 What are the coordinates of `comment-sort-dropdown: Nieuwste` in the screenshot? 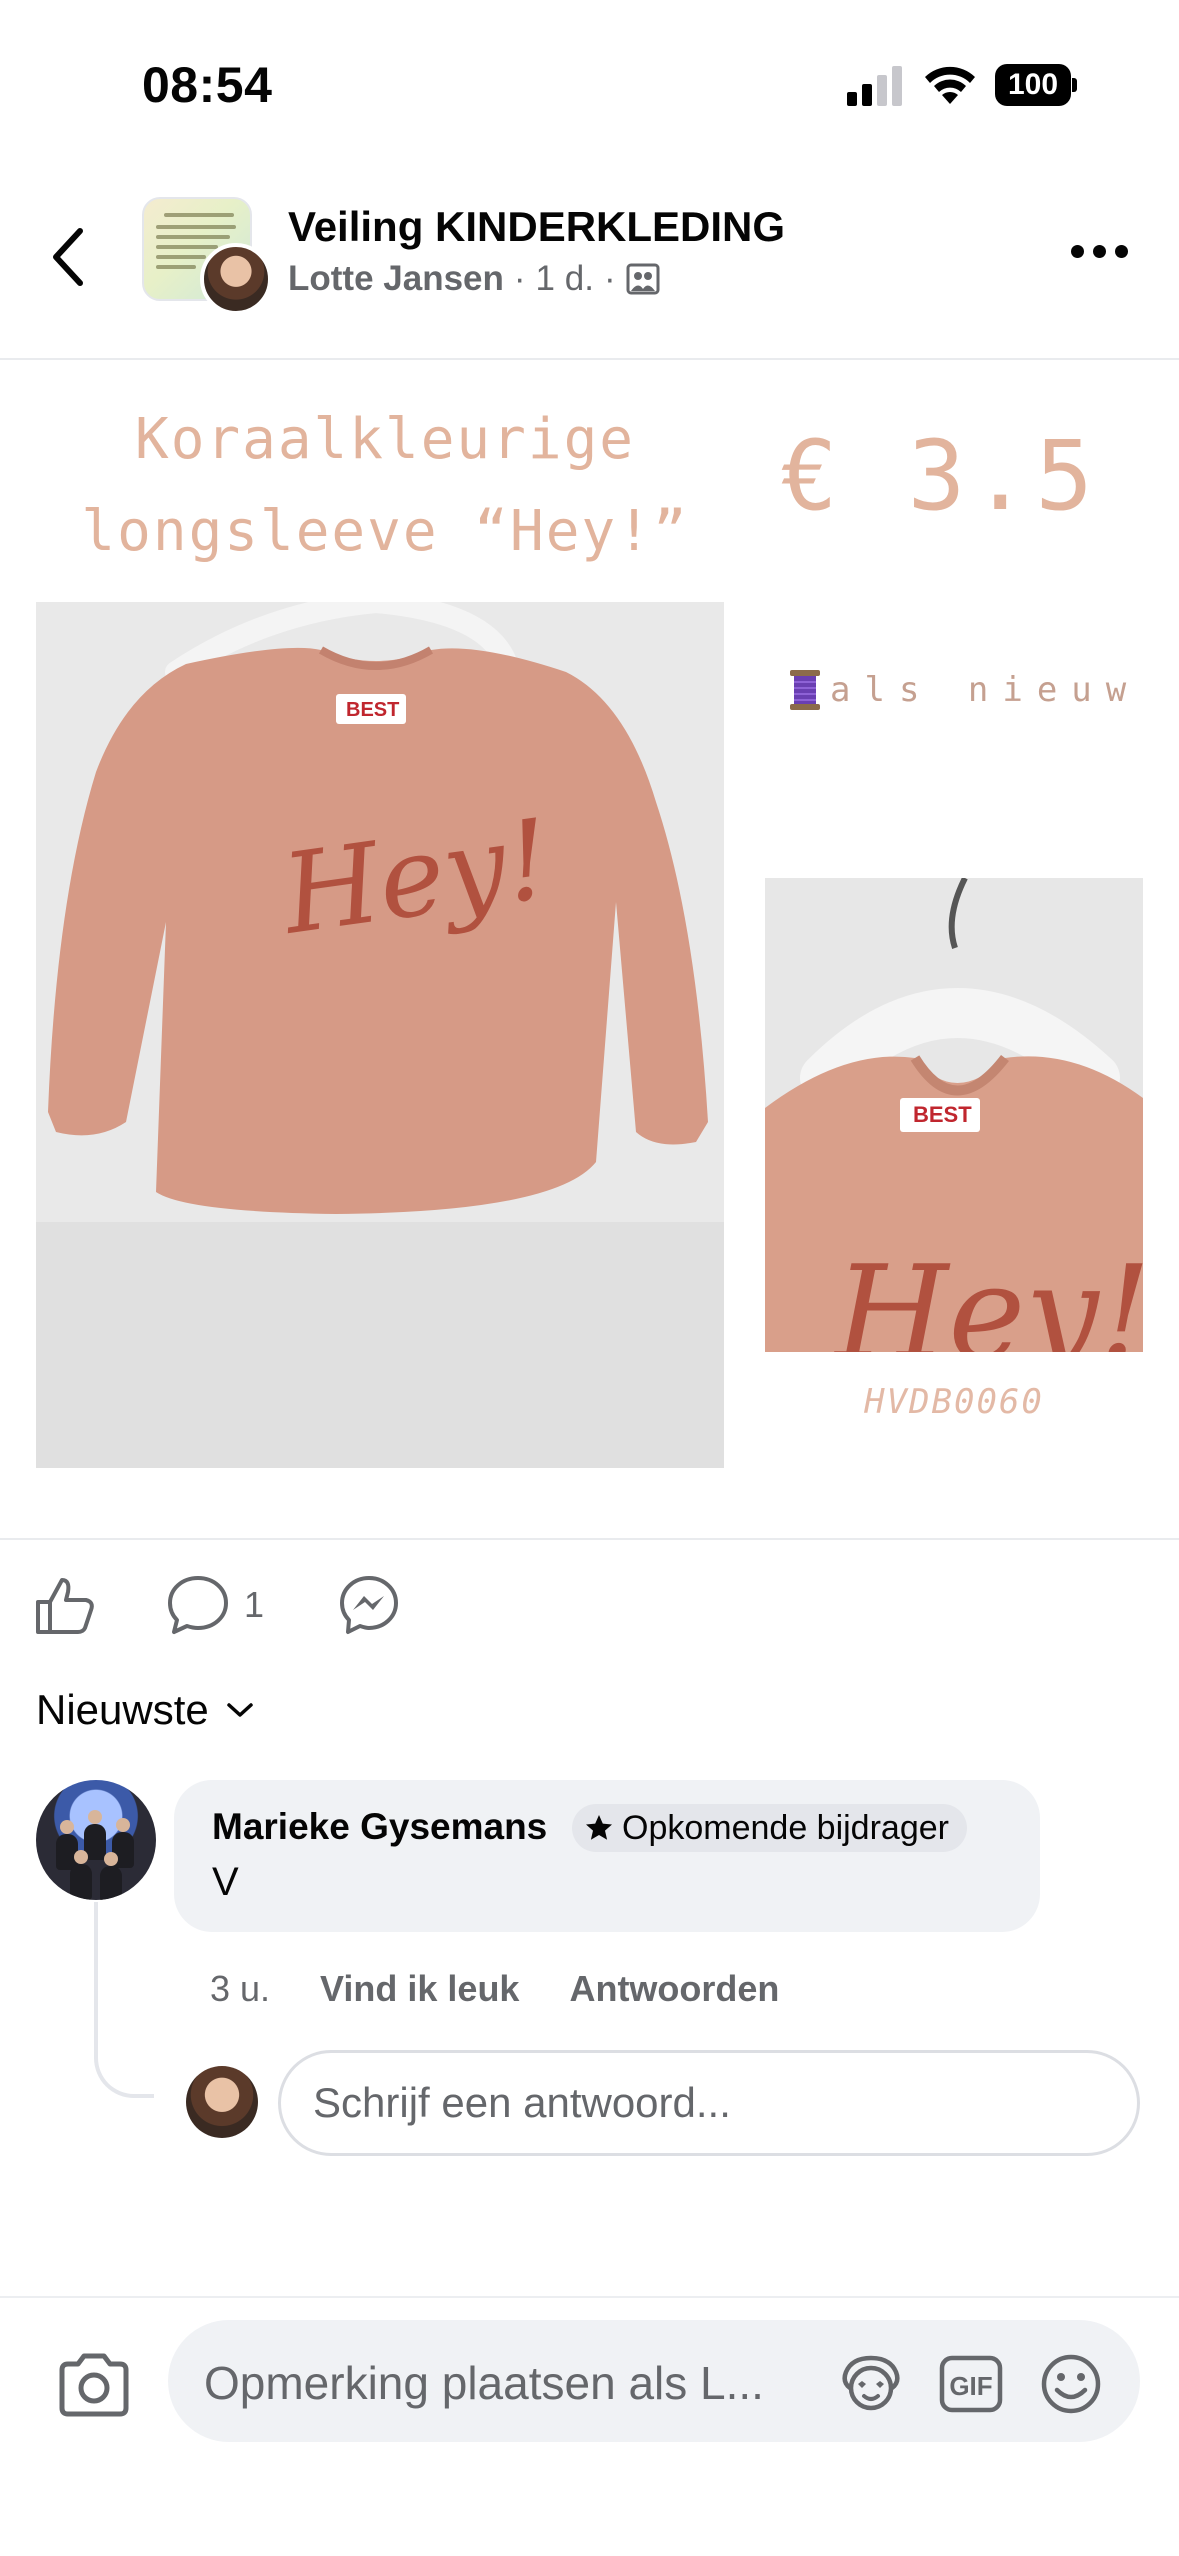 It's located at (145, 1710).